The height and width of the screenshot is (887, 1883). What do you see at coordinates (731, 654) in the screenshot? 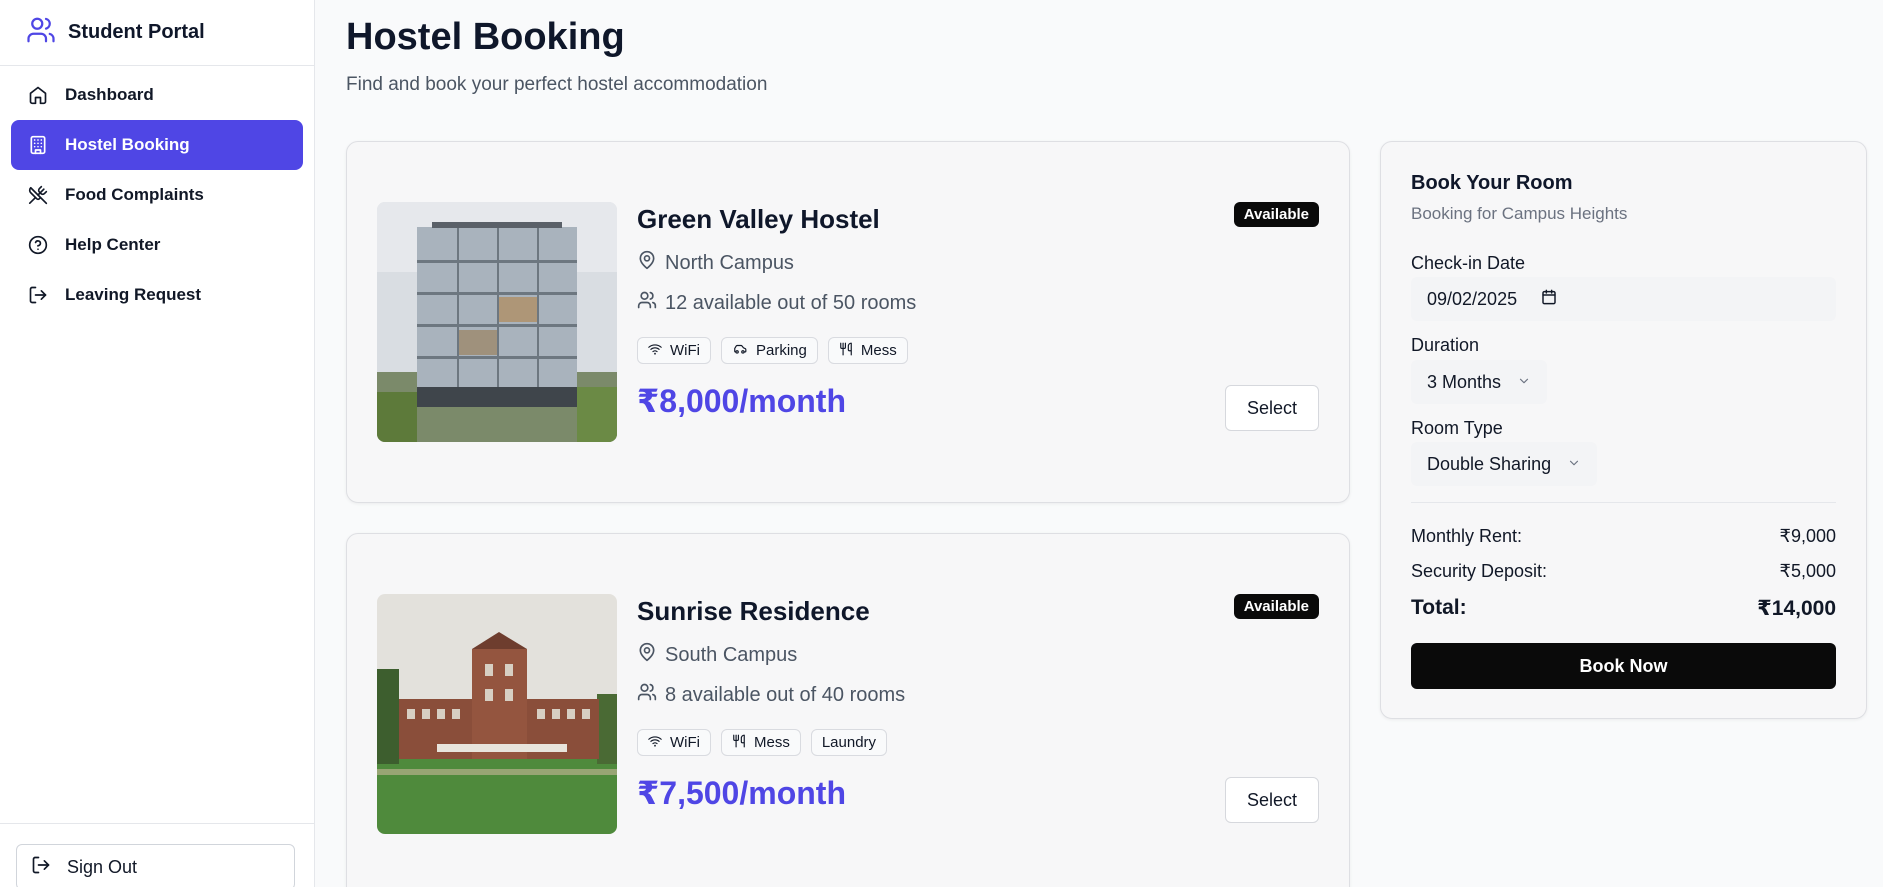
I see `location-text: South Campus` at bounding box center [731, 654].